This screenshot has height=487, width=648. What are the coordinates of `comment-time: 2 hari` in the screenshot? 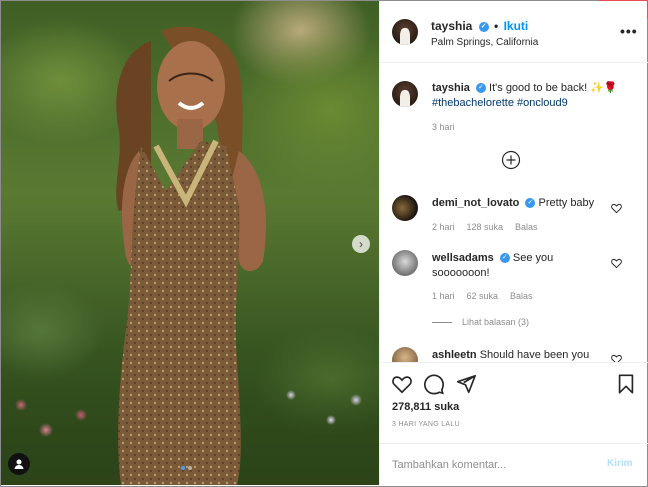 It's located at (443, 227).